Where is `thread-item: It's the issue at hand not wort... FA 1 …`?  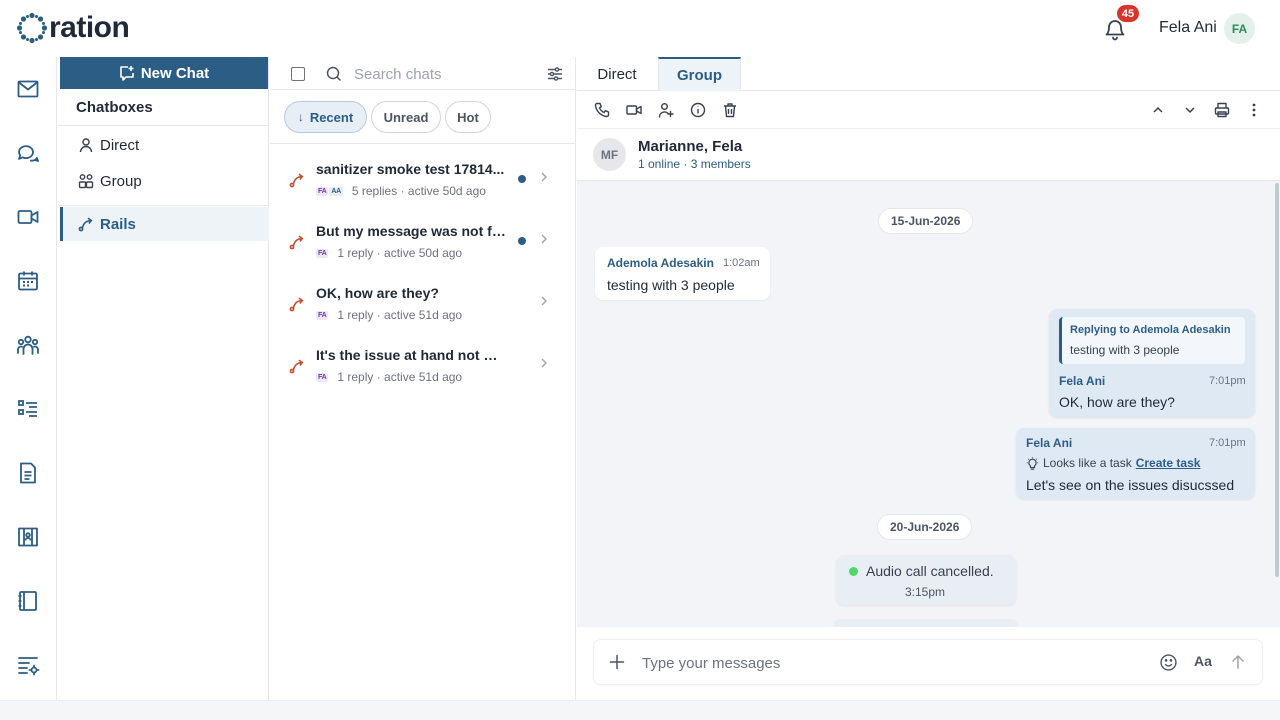 thread-item: It's the issue at hand not wort... FA 1 … is located at coordinates (423, 374).